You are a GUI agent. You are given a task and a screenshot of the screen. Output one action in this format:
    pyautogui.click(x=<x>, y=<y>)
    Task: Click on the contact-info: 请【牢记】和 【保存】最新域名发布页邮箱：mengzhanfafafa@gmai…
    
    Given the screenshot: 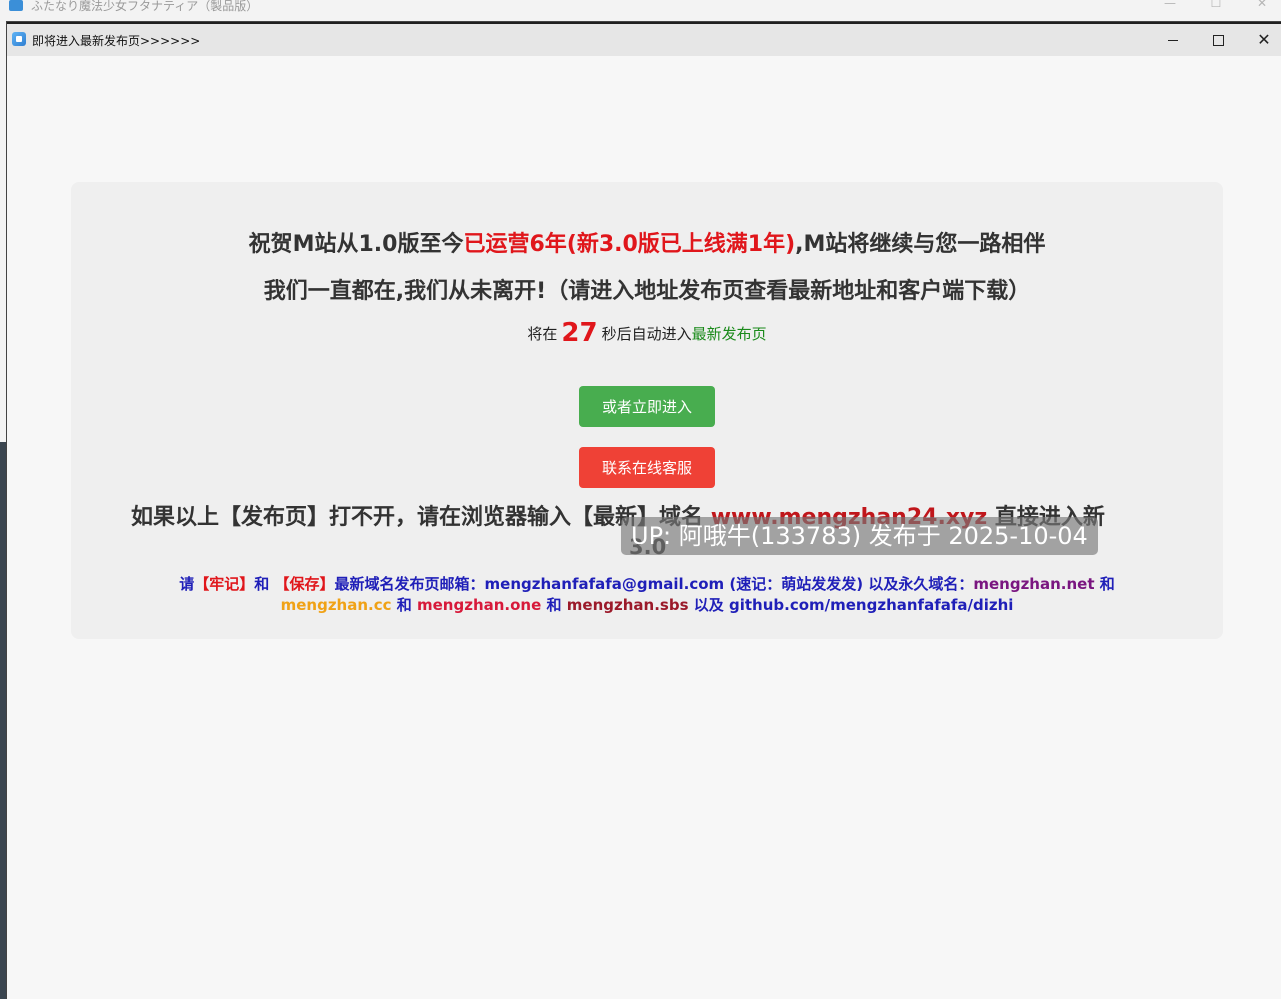 What is the action you would take?
    pyautogui.click(x=647, y=595)
    